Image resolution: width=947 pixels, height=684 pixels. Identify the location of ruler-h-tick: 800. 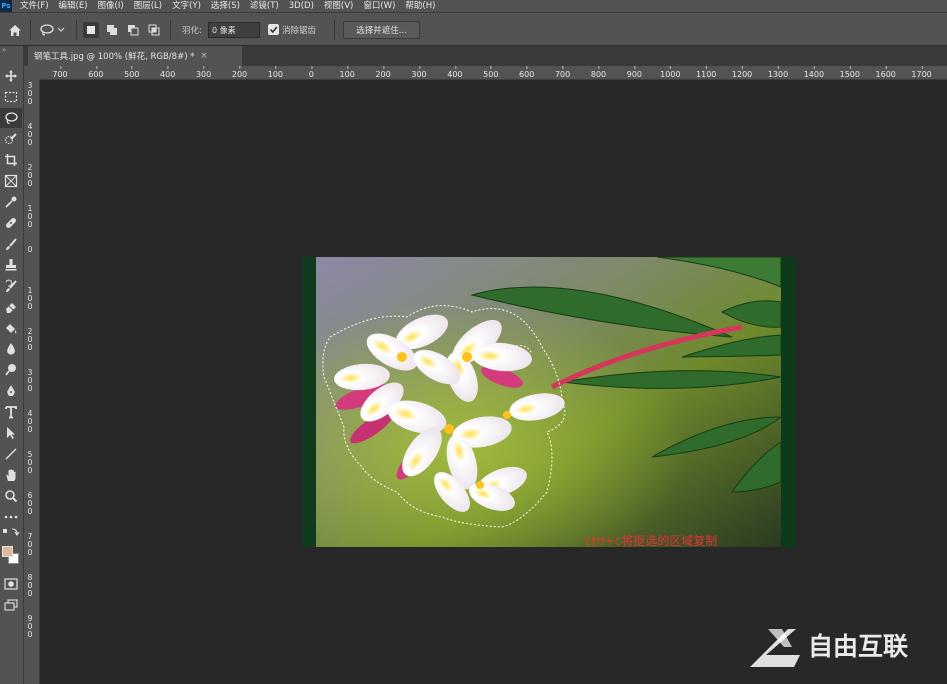
(598, 72).